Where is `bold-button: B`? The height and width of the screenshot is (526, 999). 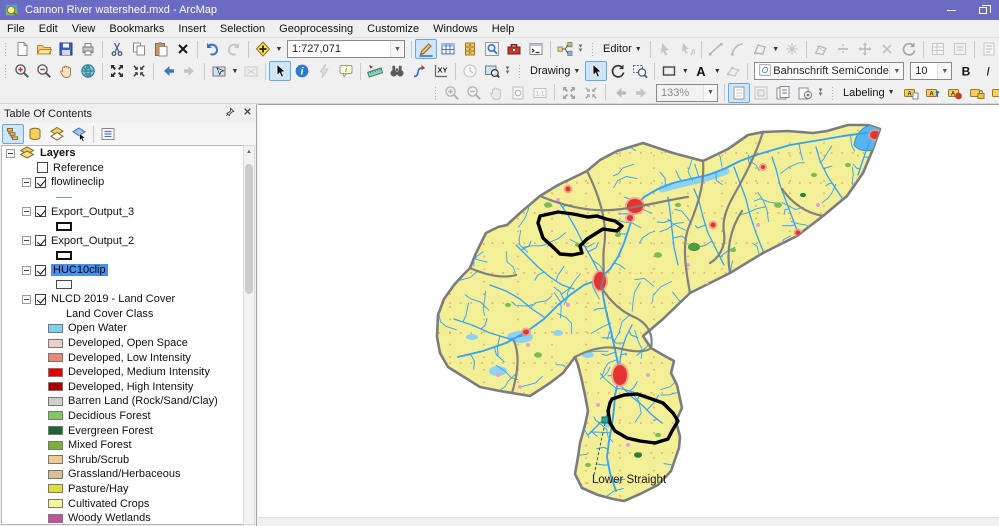 bold-button: B is located at coordinates (966, 71).